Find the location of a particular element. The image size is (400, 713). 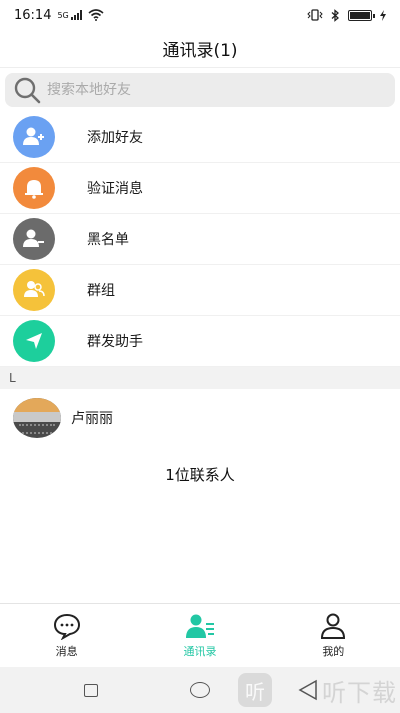

menu-item-mass-send: 群发助手 is located at coordinates (200, 341).